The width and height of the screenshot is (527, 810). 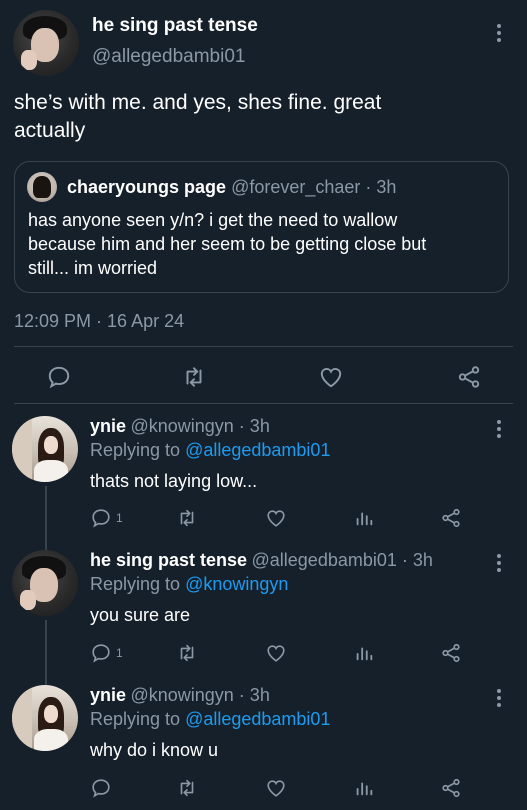 I want to click on author-handle: @allegedbambi01, so click(x=168, y=57).